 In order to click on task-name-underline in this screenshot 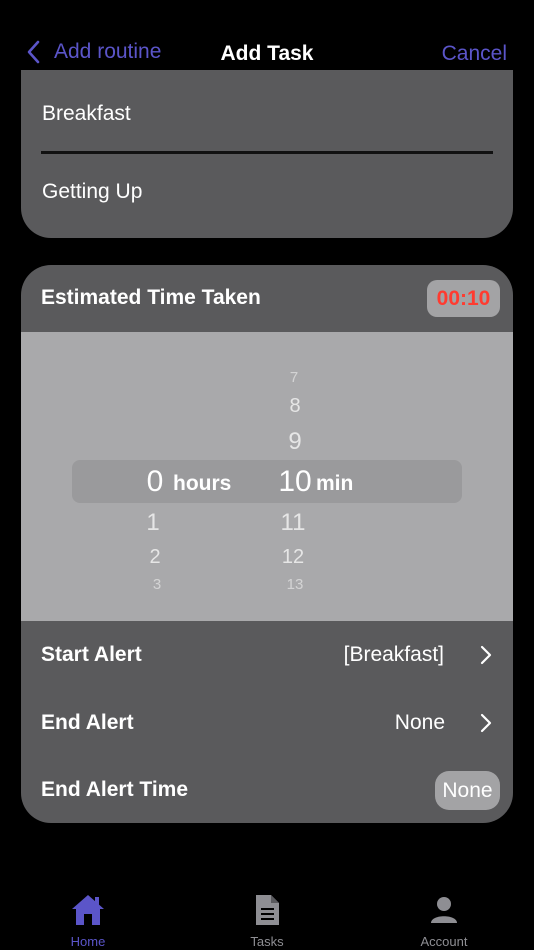, I will do `click(267, 152)`.